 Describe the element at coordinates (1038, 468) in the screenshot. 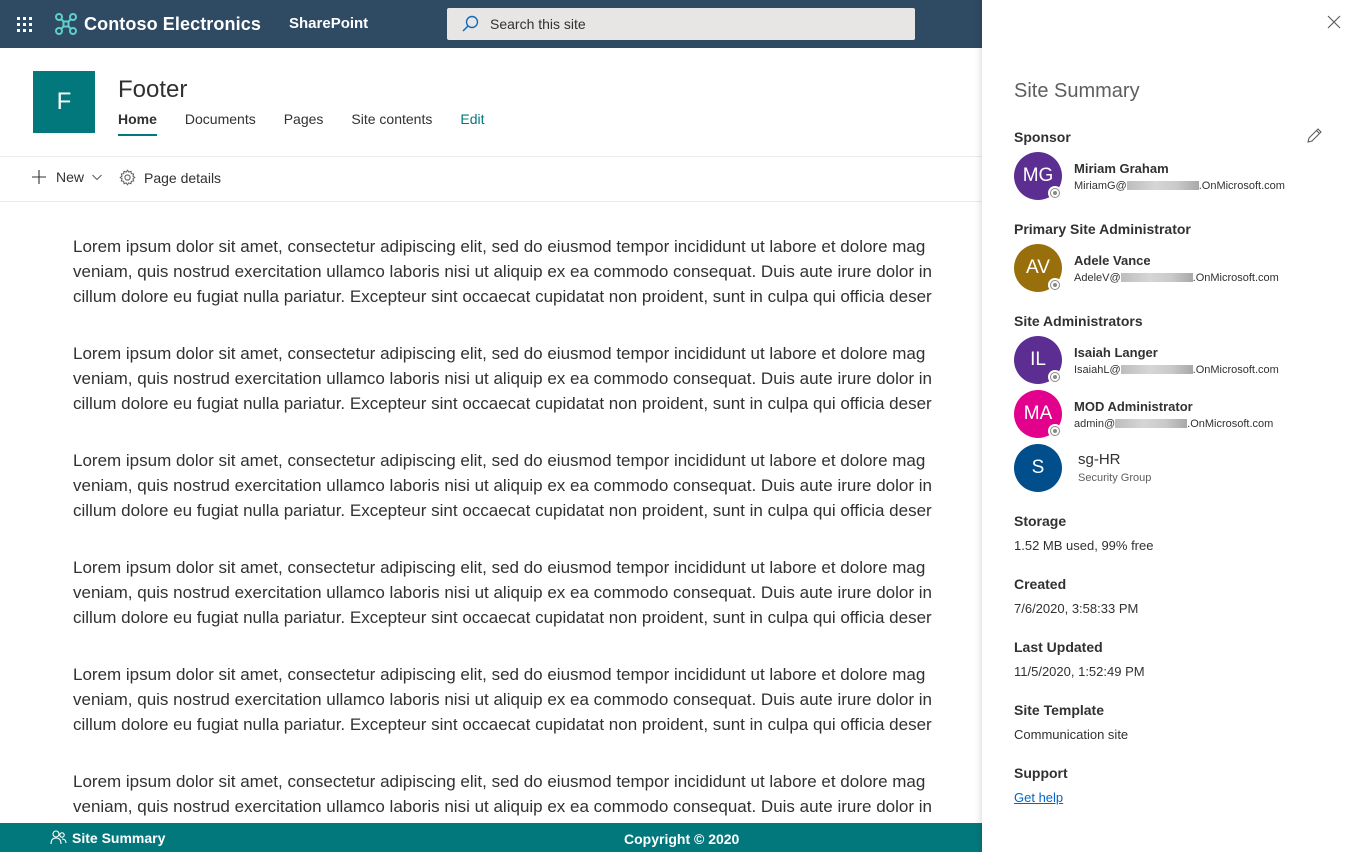

I see `group-avatar: S` at that location.